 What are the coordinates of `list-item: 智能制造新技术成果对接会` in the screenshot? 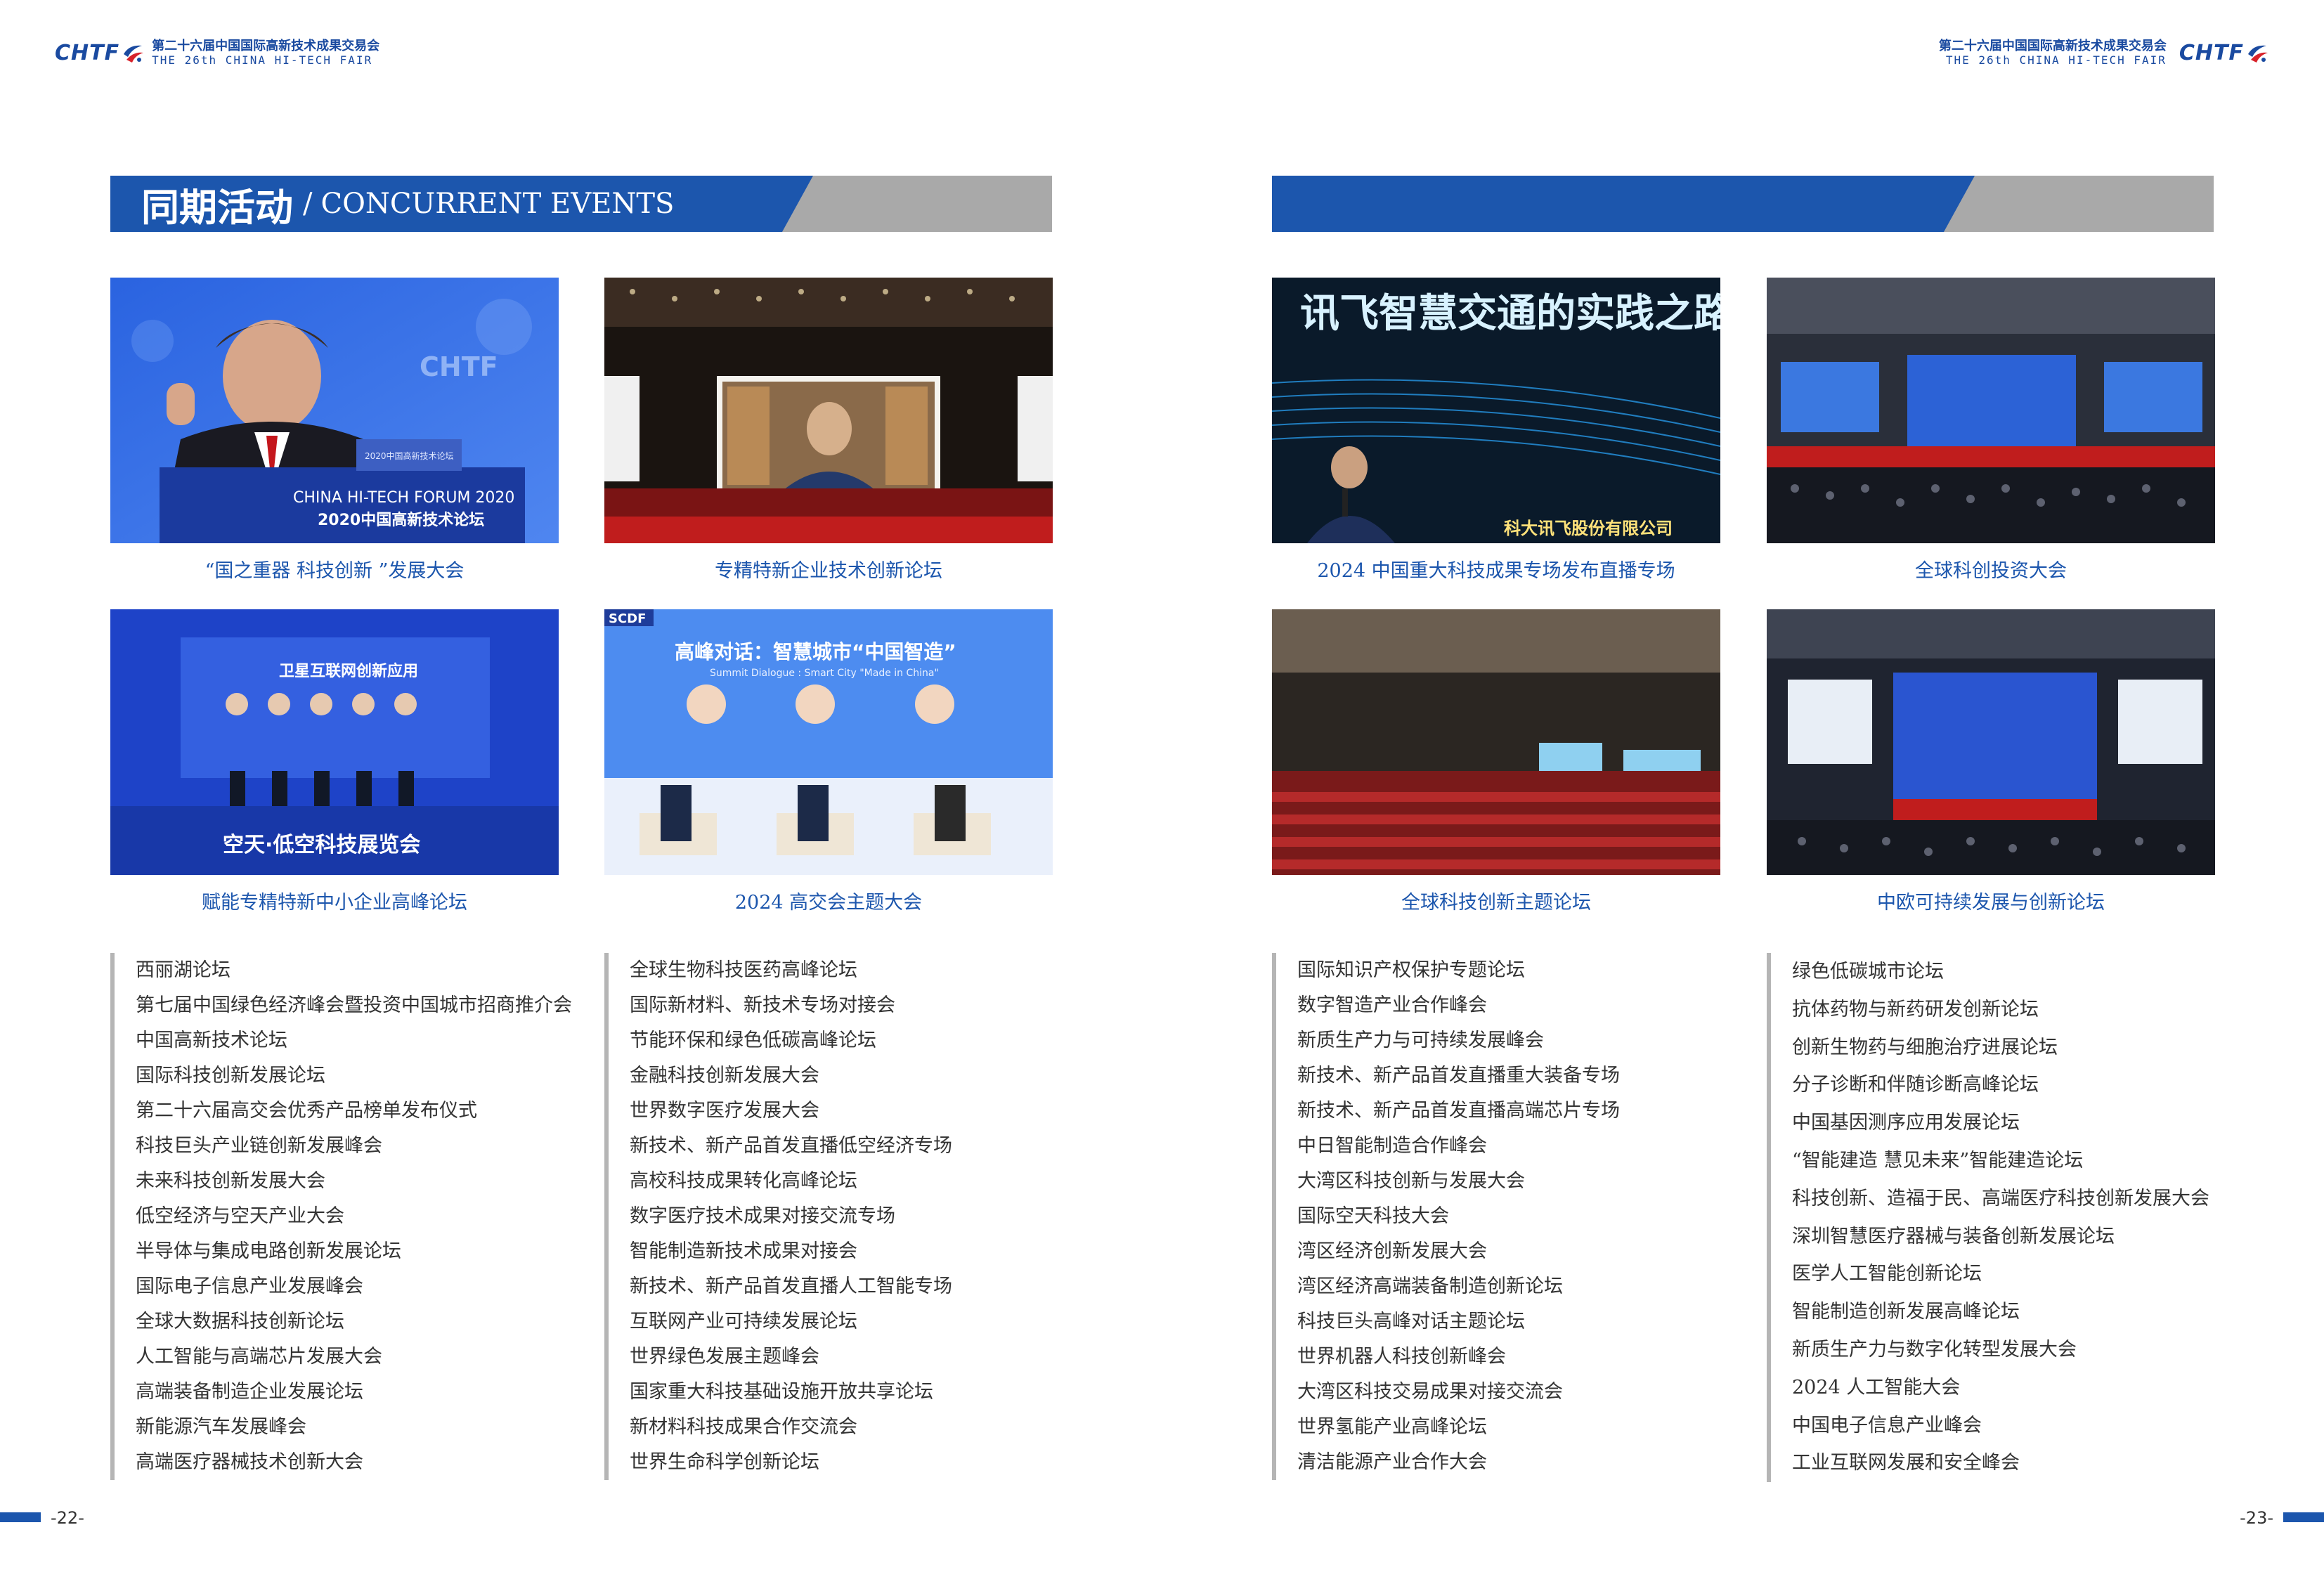 It's located at (744, 1251).